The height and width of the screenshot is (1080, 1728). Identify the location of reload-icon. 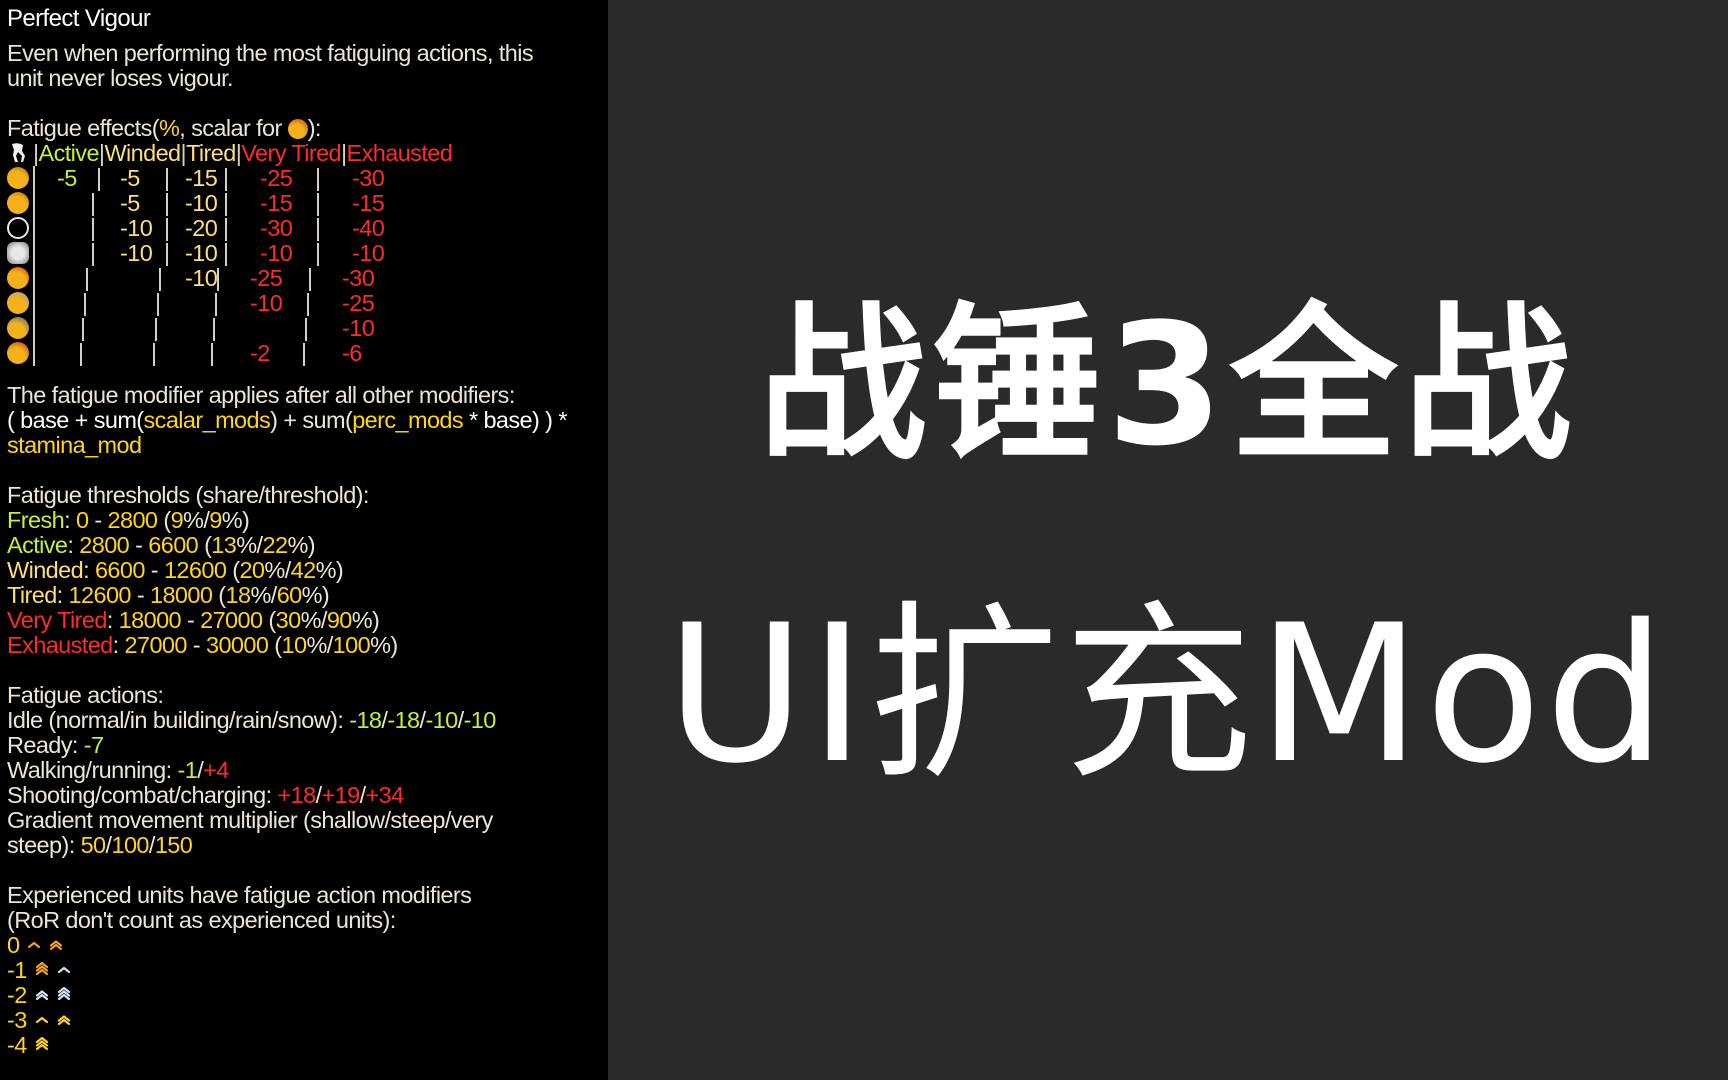
(18, 228).